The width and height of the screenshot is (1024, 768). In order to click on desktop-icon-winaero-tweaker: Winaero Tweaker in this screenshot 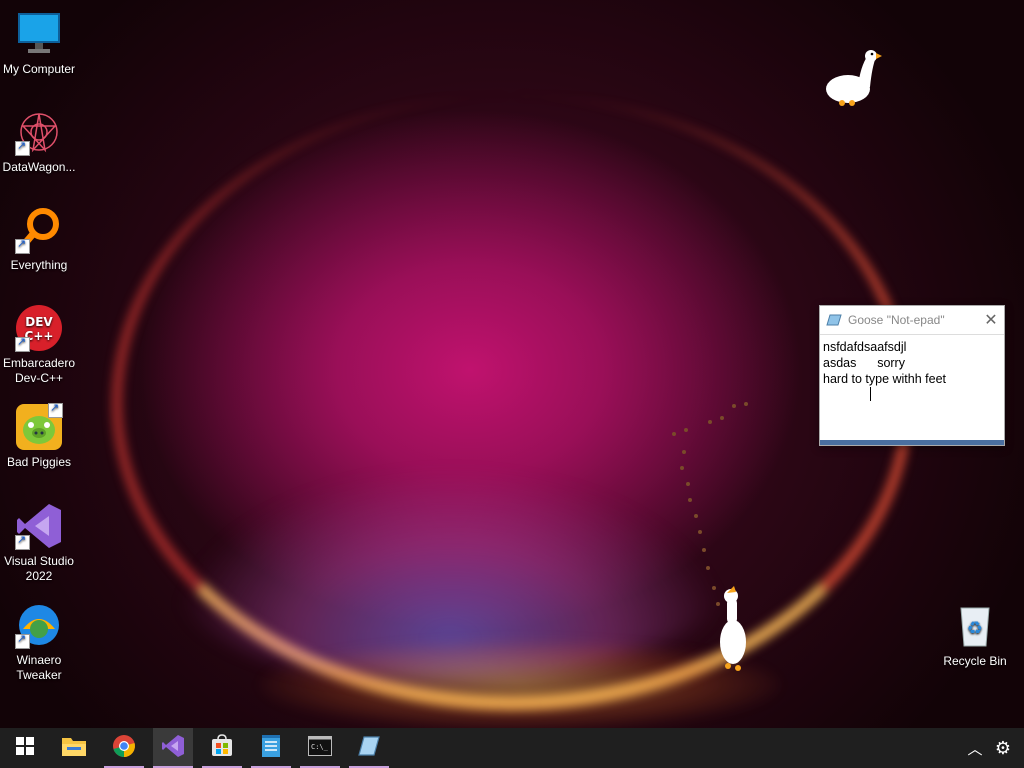, I will do `click(39, 642)`.